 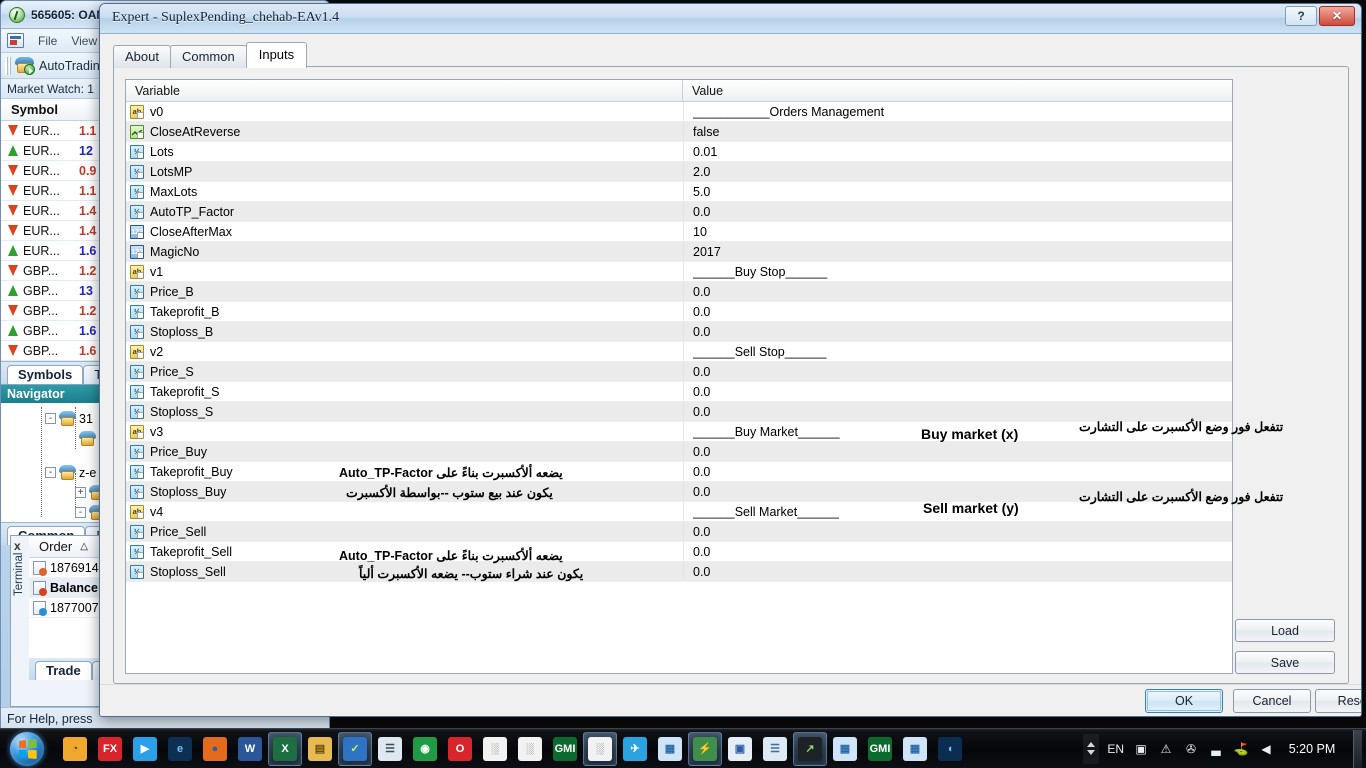 I want to click on grid-row: ½ Stoploss_Sell 0.0, so click(x=679, y=572).